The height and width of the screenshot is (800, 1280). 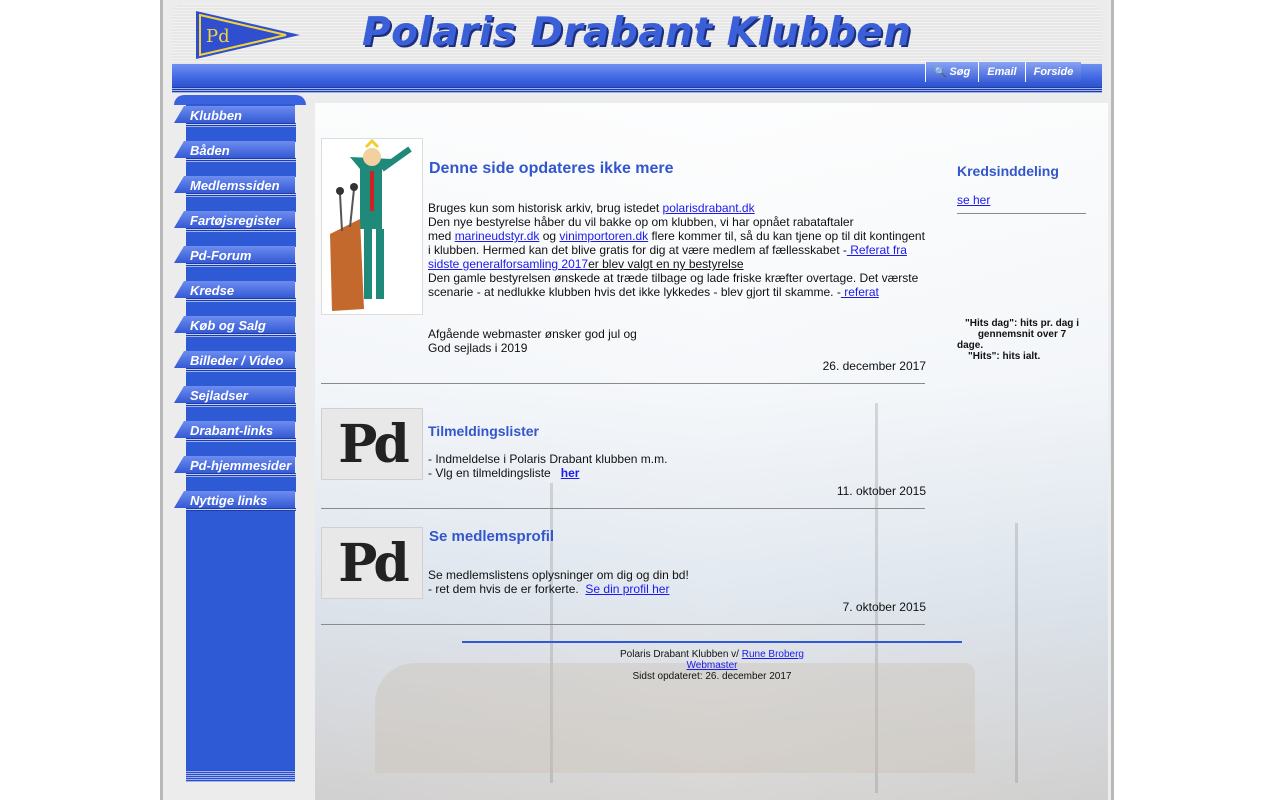 I want to click on news-date-2: 11. oktober 2015, so click(x=881, y=491).